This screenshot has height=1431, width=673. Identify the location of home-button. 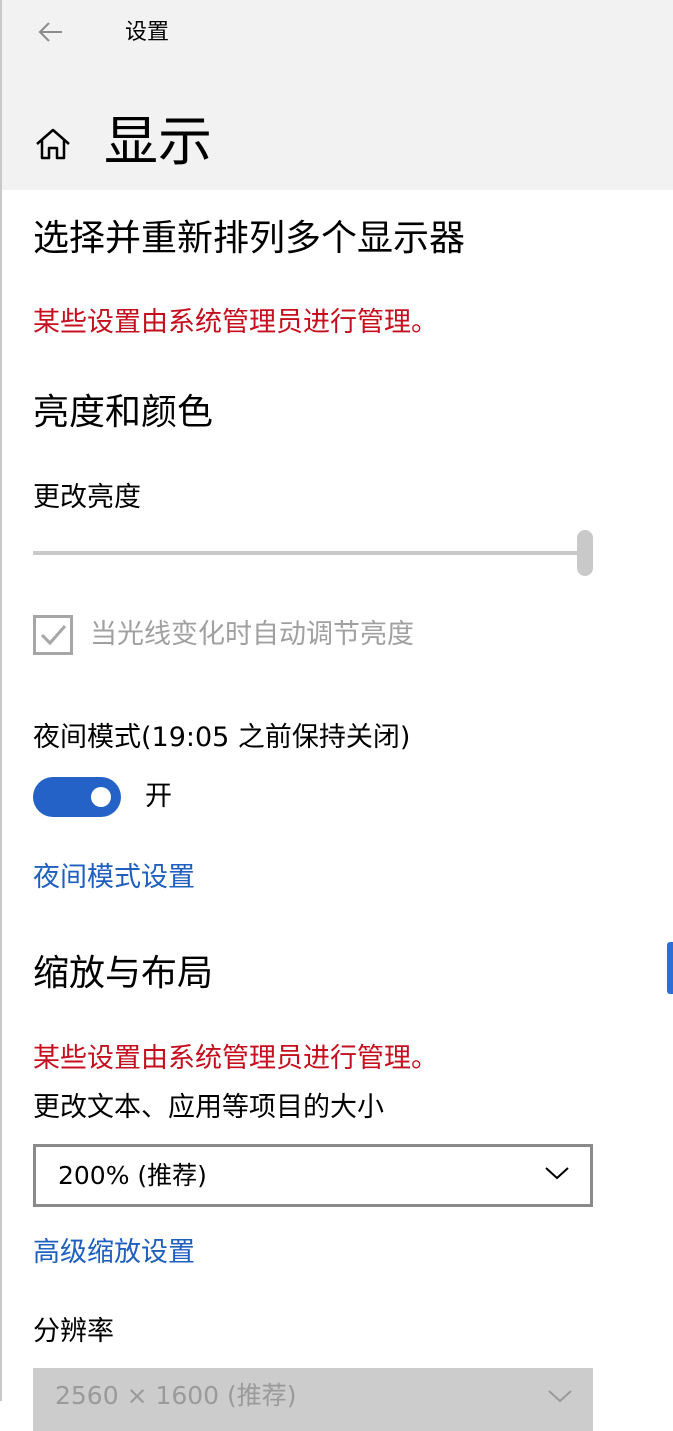
(53, 144).